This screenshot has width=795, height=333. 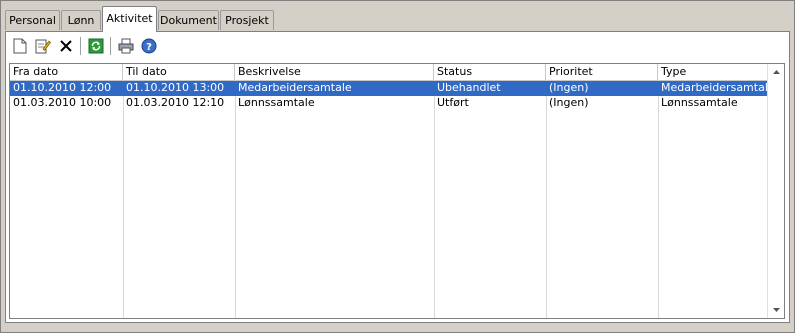 I want to click on vertical-scrollbar, so click(x=775, y=191).